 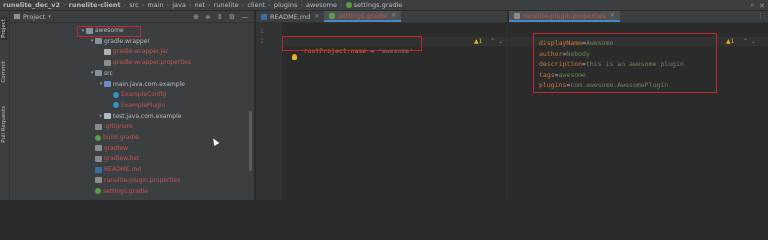 What do you see at coordinates (125, 191) in the screenshot?
I see `tree-item-label: settings.gradle` at bounding box center [125, 191].